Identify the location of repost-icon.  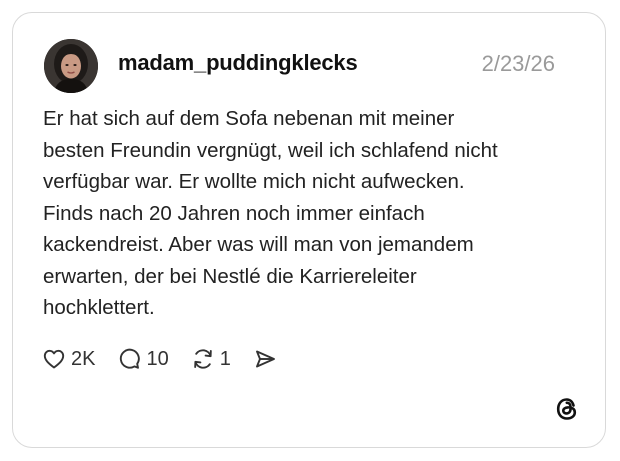
(203, 359).